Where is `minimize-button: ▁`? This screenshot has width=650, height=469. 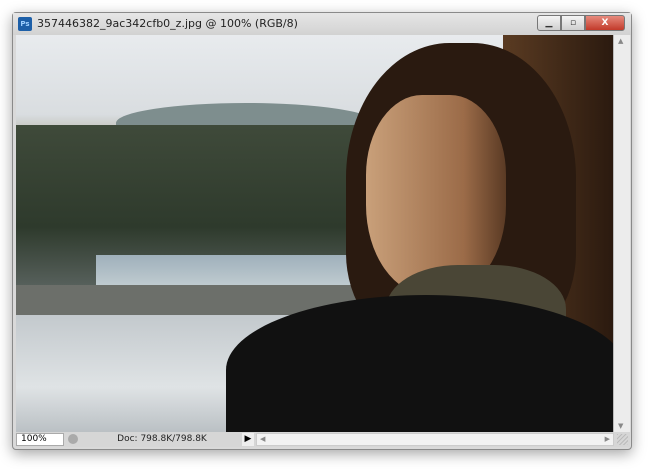 minimize-button: ▁ is located at coordinates (549, 23).